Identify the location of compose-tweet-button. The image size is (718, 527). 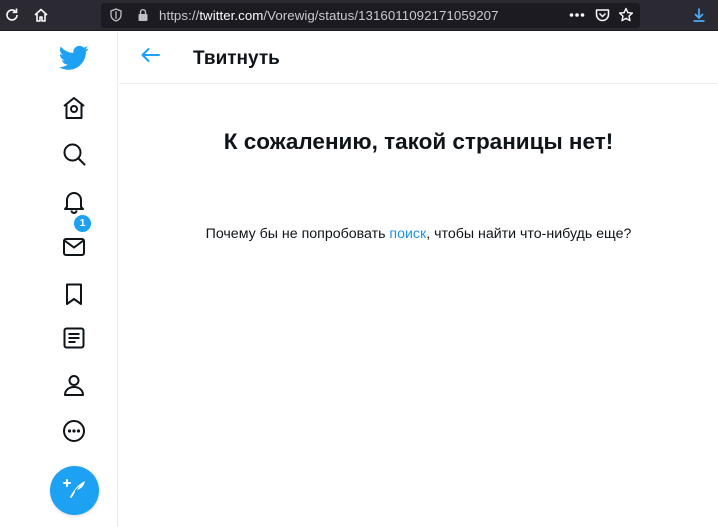
(74, 490).